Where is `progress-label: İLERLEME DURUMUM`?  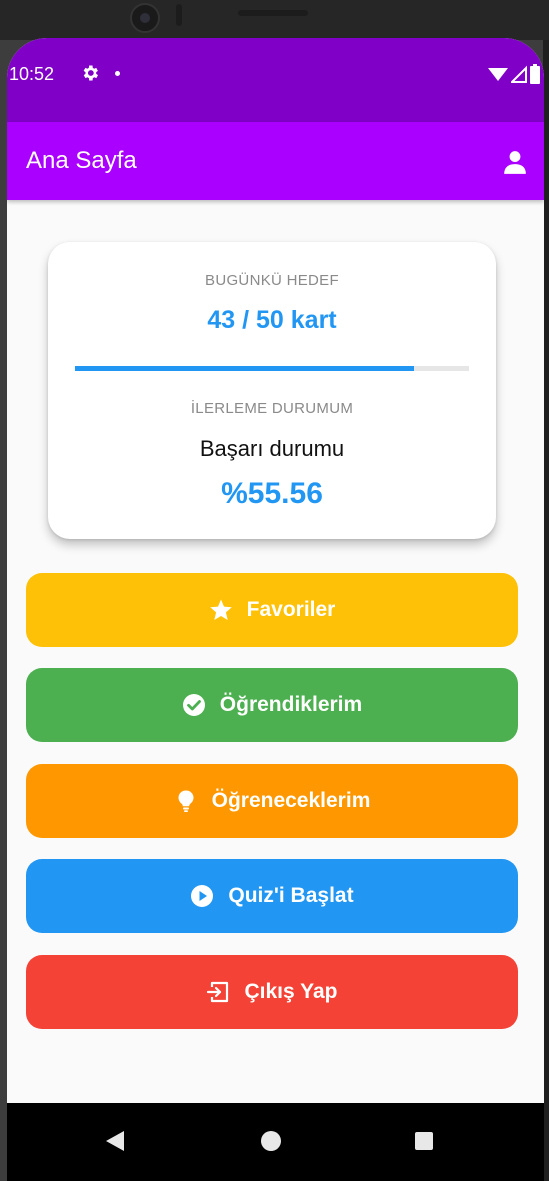
progress-label: İLERLEME DURUMUM is located at coordinates (272, 408).